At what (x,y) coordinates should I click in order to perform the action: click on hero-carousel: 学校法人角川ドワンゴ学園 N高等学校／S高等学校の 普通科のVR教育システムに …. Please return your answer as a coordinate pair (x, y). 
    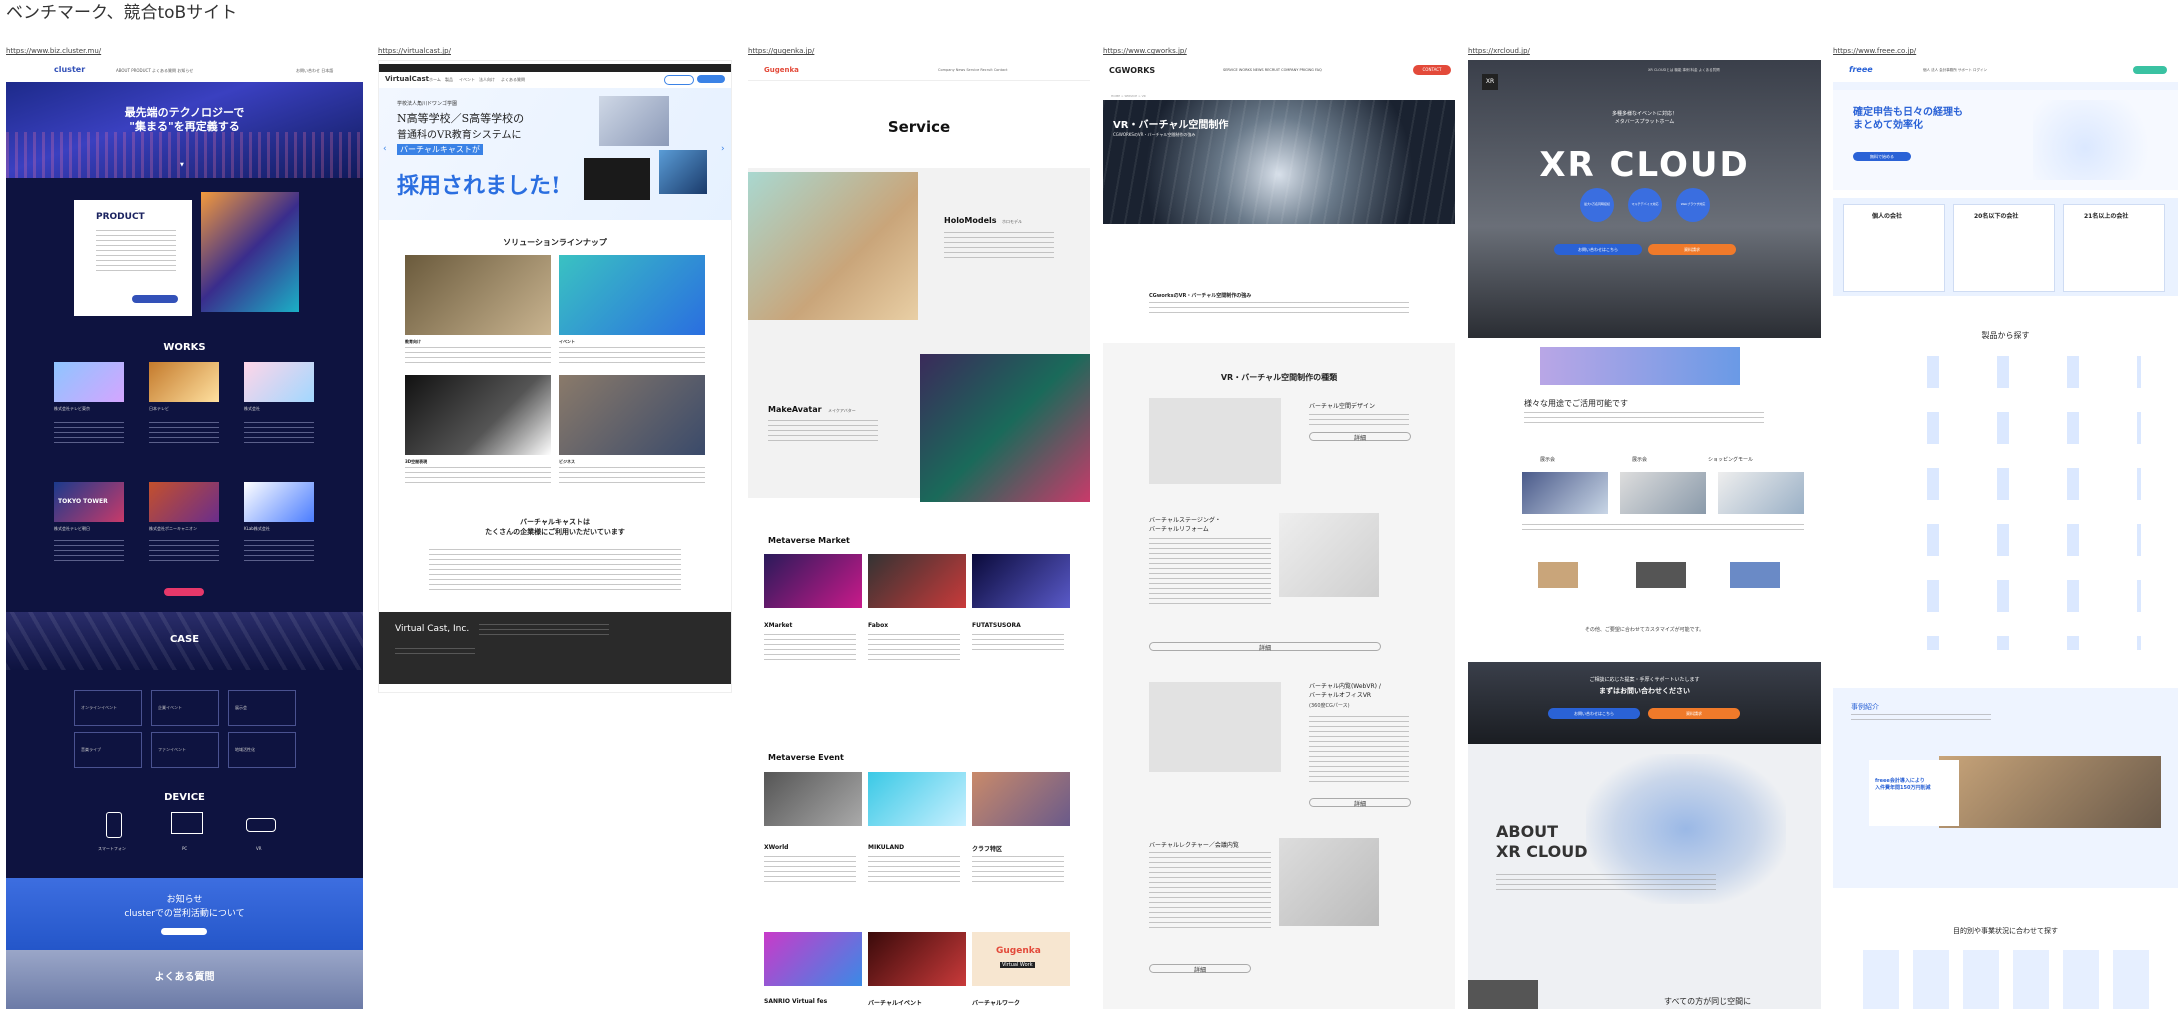
    Looking at the image, I should click on (555, 154).